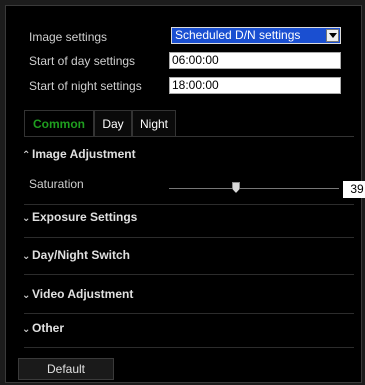  Describe the element at coordinates (85, 217) in the screenshot. I see `section-title: Exposure Settings` at that location.